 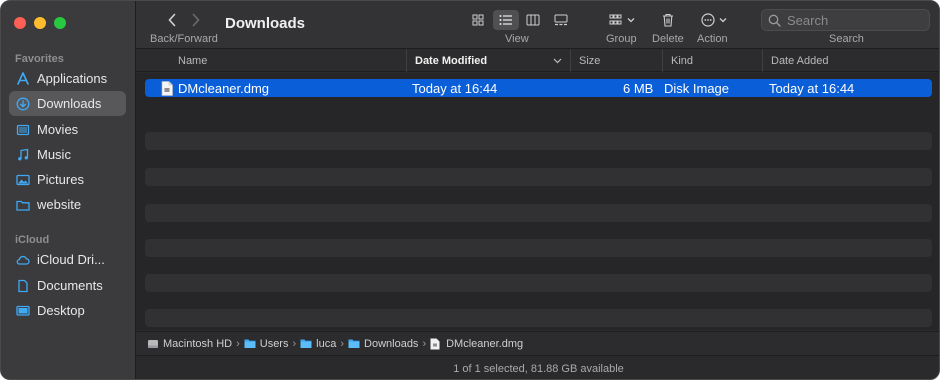 I want to click on sidebar-section-favorites: Favorites, so click(x=39, y=59).